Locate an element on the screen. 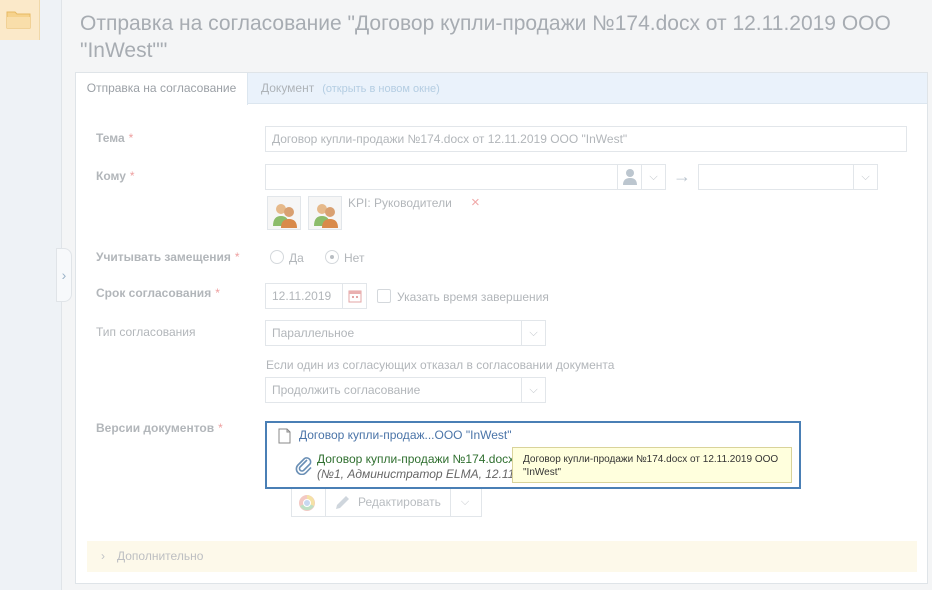 This screenshot has height=590, width=932. approval-type-select: Параллельное ⌵ is located at coordinates (405, 333).